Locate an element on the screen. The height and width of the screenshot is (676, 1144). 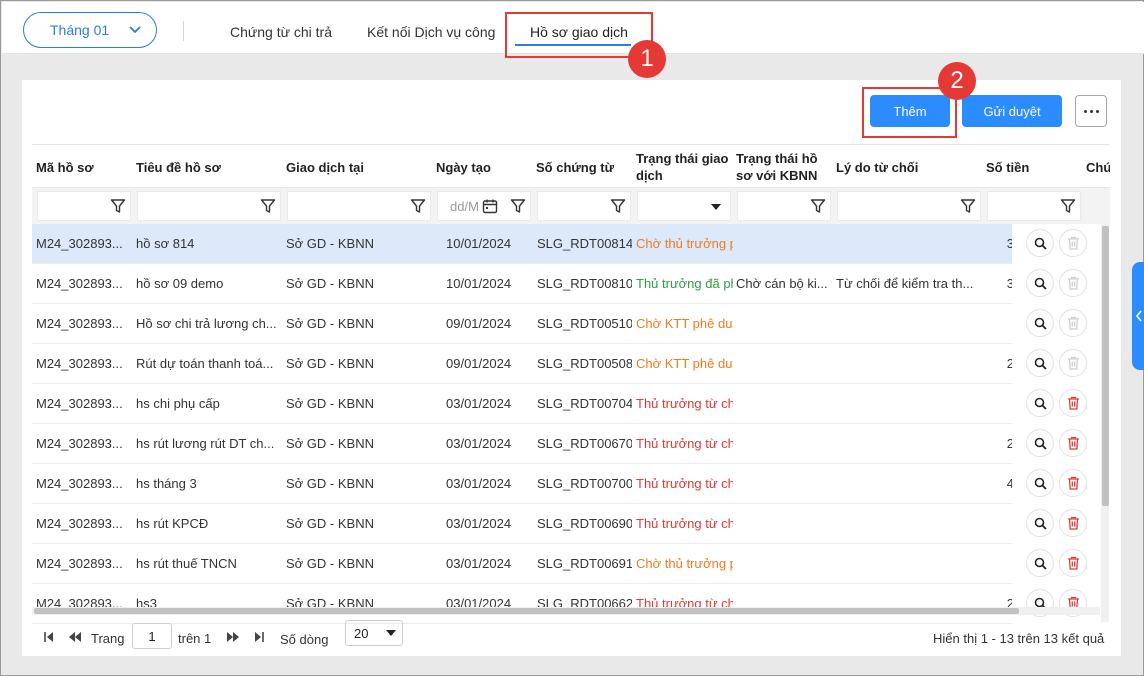
column-header-code: Mã hồ sơ is located at coordinates (83, 167).